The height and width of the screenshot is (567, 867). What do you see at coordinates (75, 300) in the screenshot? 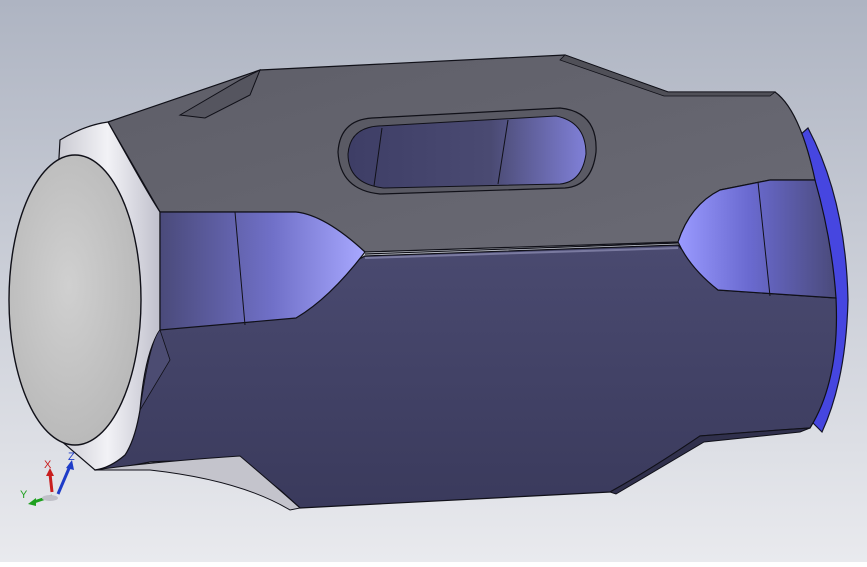
I see `left-end-face` at bounding box center [75, 300].